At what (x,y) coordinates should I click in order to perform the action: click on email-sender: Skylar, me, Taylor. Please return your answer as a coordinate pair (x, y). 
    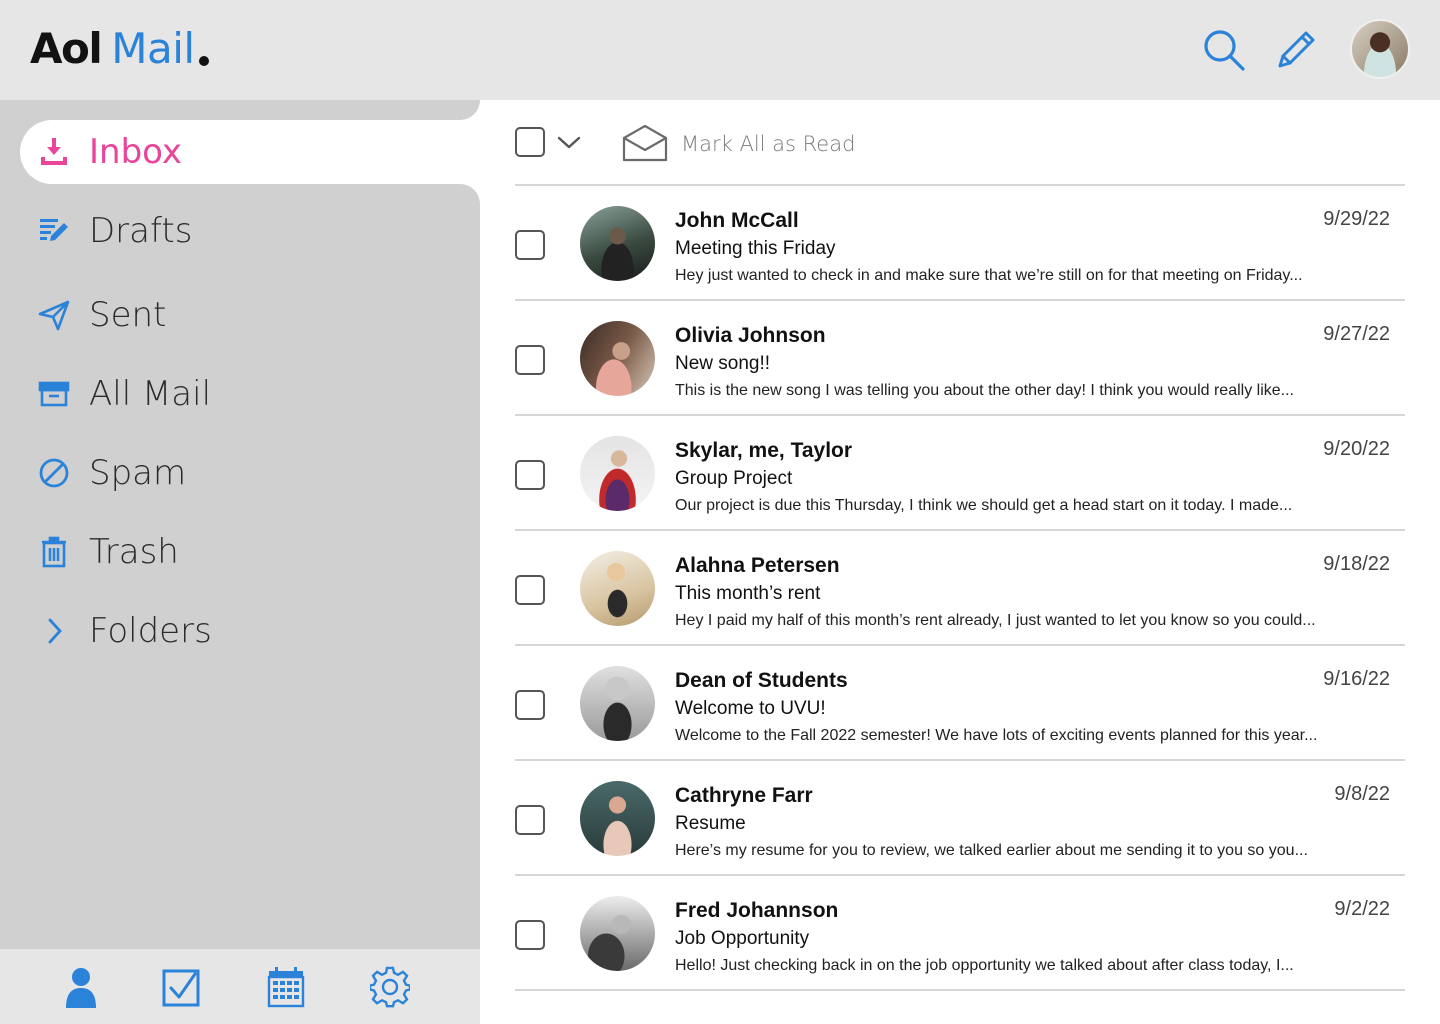
    Looking at the image, I should click on (764, 450).